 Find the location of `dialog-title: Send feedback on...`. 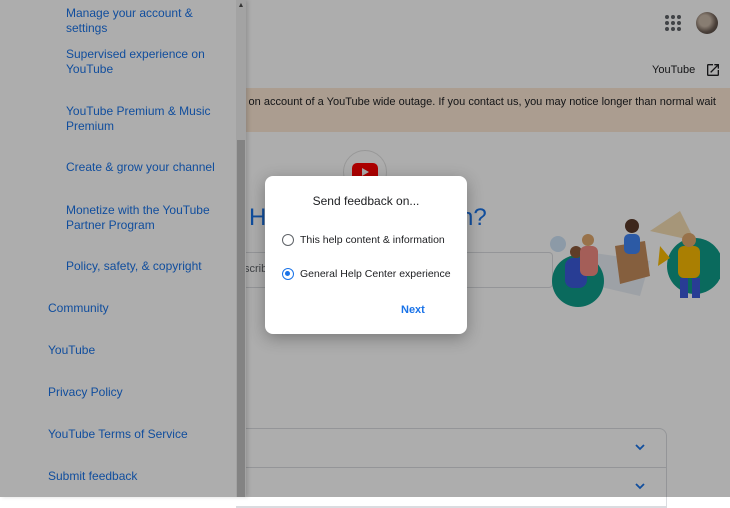

dialog-title: Send feedback on... is located at coordinates (366, 201).